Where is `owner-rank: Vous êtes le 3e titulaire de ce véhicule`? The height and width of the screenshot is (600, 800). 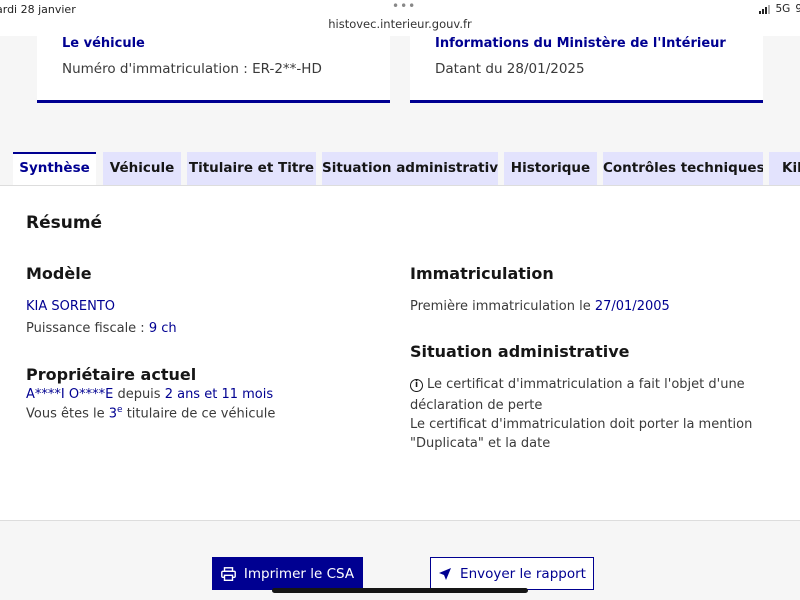
owner-rank: Vous êtes le 3e titulaire de ce véhicule is located at coordinates (150, 413).